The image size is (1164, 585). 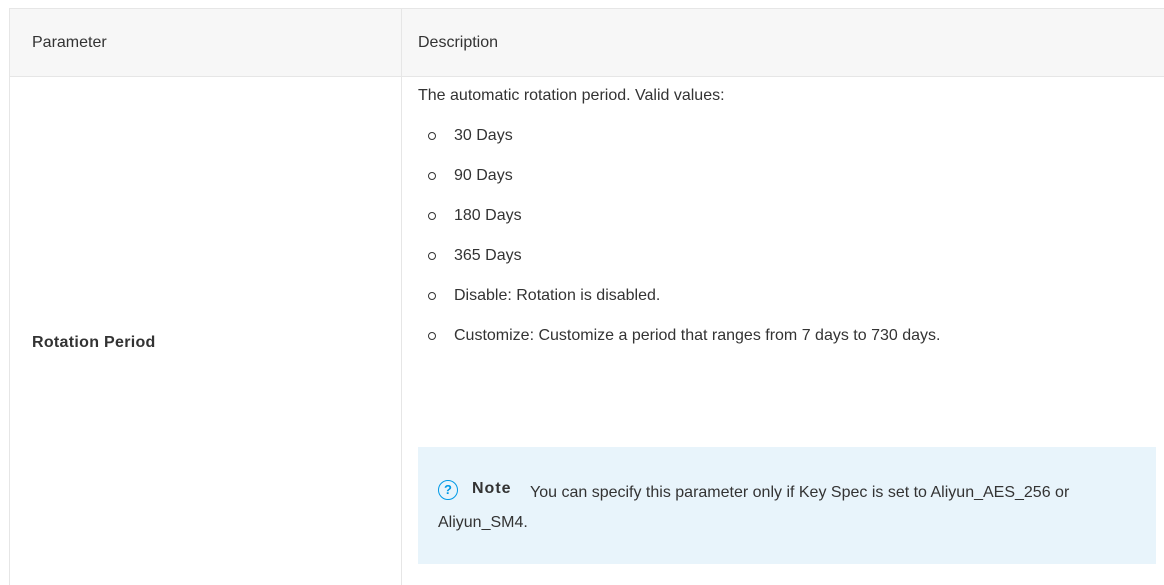 I want to click on option-text: 365 Days, so click(x=488, y=255).